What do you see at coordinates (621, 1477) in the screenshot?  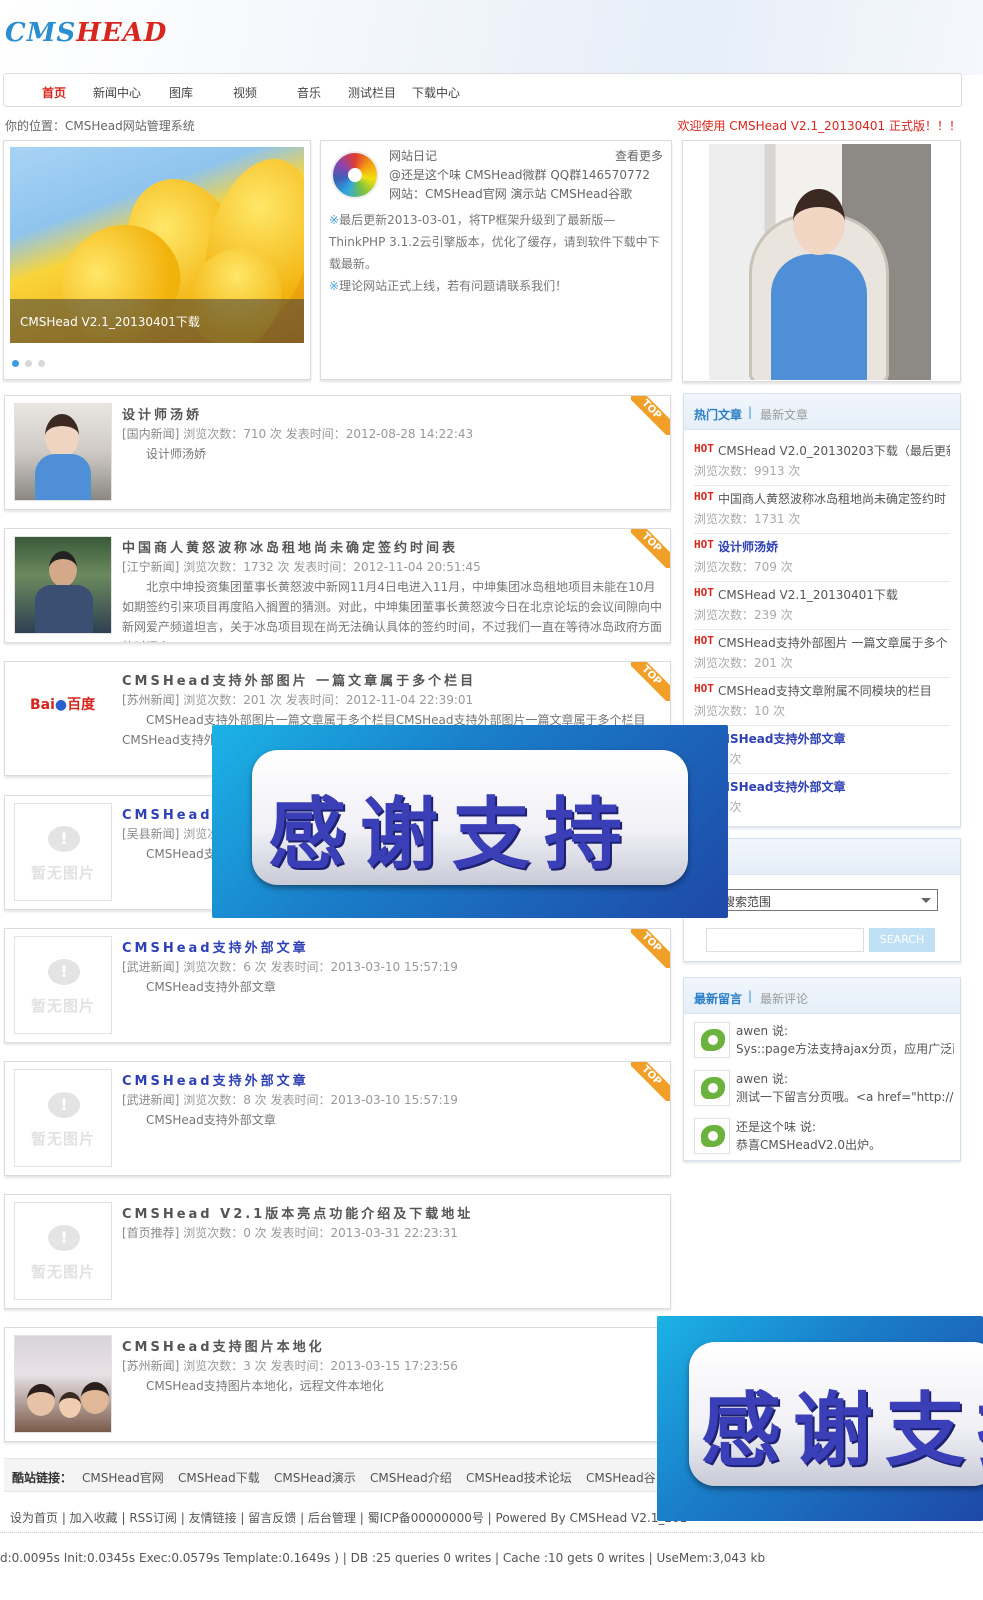 I see `friend-link: CMSHead谷` at bounding box center [621, 1477].